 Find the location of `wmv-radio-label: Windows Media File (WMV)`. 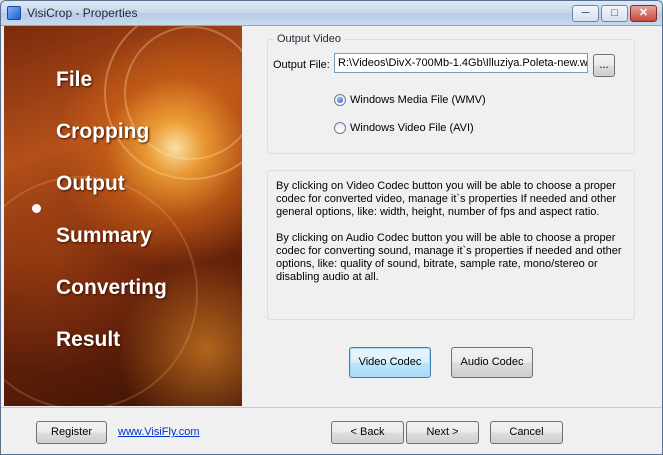

wmv-radio-label: Windows Media File (WMV) is located at coordinates (418, 100).